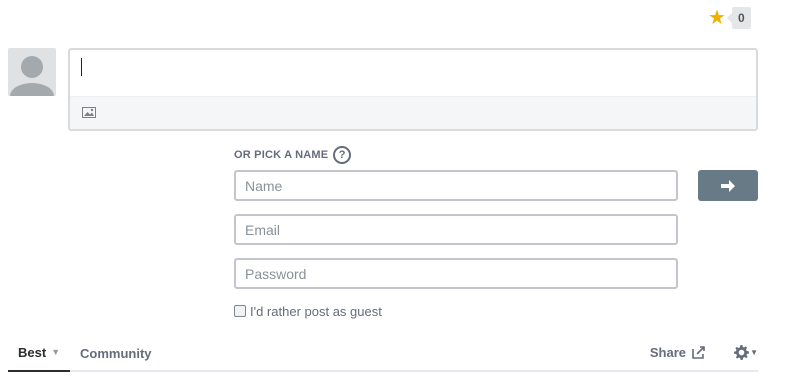  What do you see at coordinates (456, 185) in the screenshot?
I see `name-field` at bounding box center [456, 185].